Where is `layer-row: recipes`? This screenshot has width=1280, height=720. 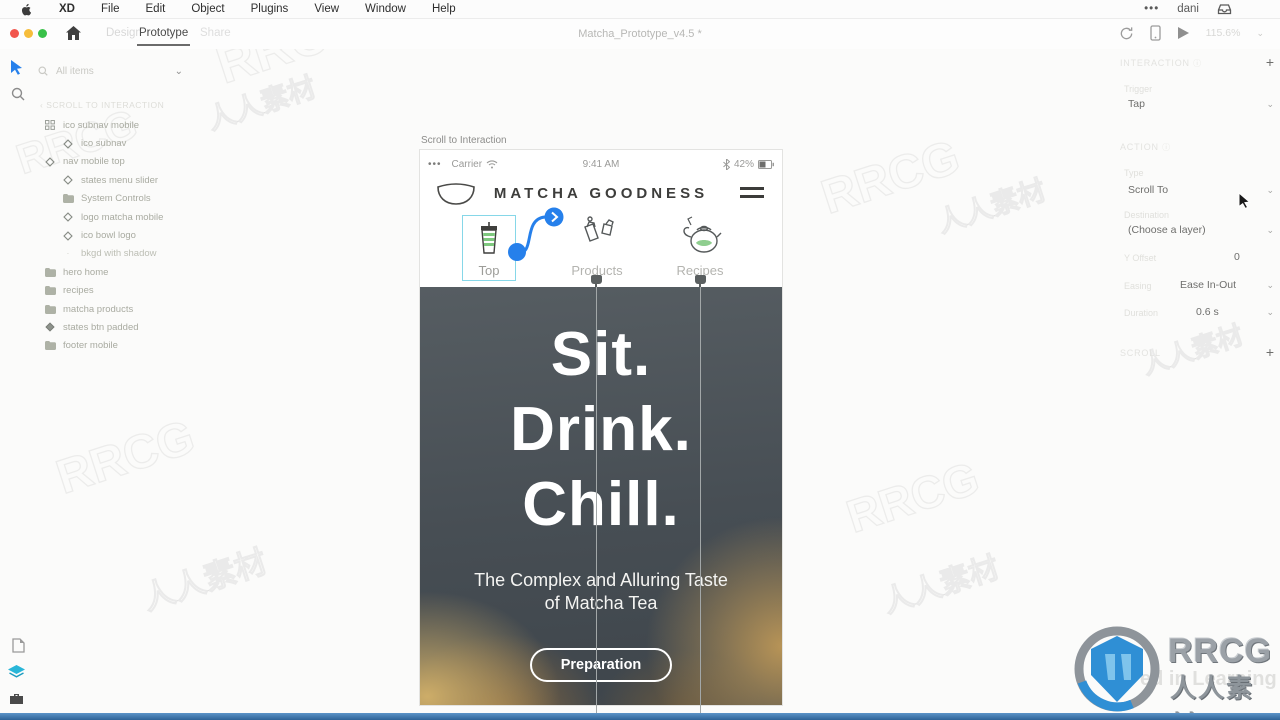
layer-row: recipes is located at coordinates (131, 291).